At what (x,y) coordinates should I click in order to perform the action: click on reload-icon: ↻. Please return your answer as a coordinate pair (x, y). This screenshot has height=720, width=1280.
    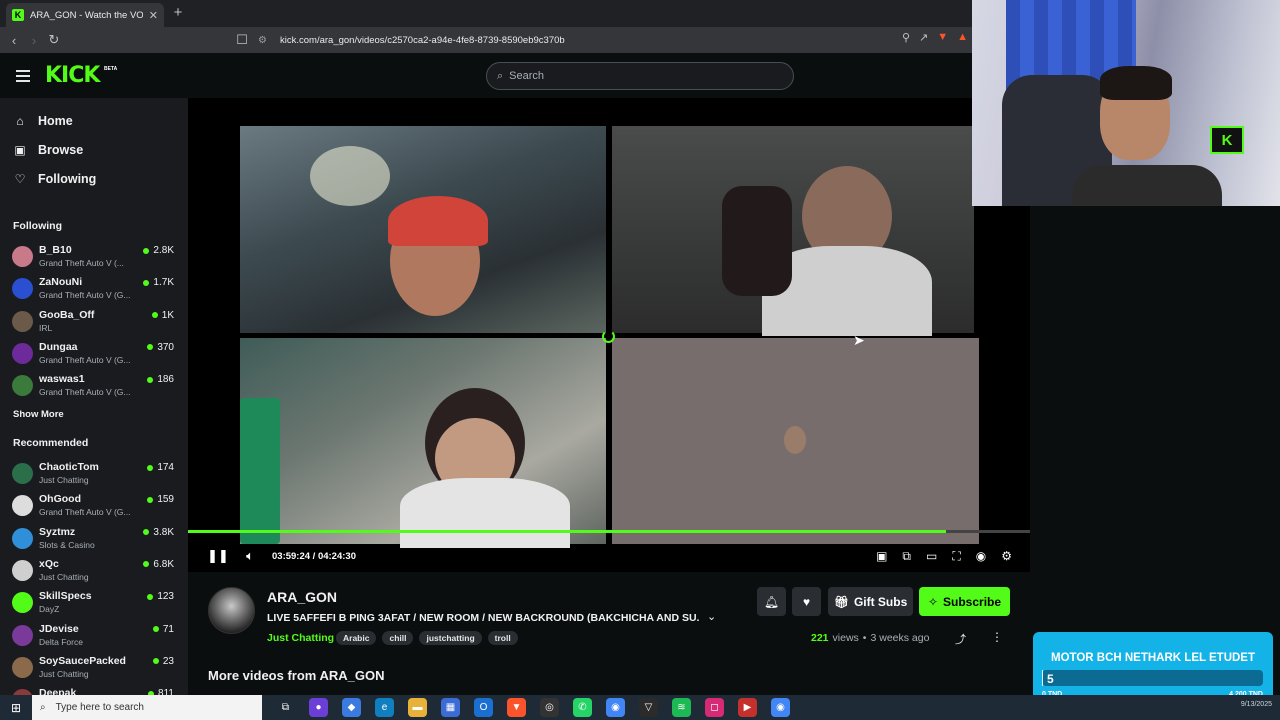
    Looking at the image, I should click on (54, 40).